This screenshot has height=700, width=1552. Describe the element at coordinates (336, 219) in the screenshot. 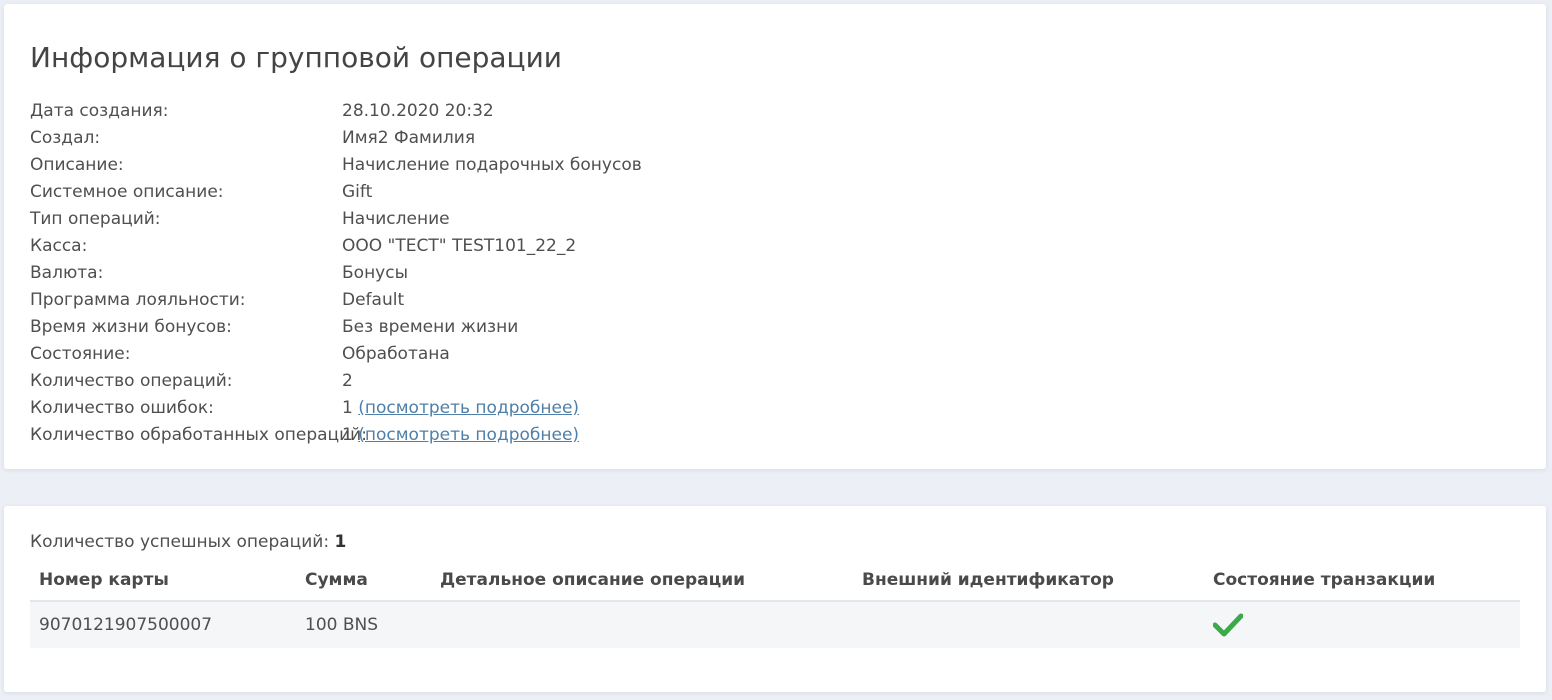

I see `info-row-operation-type: Тип операций: Начисление` at that location.